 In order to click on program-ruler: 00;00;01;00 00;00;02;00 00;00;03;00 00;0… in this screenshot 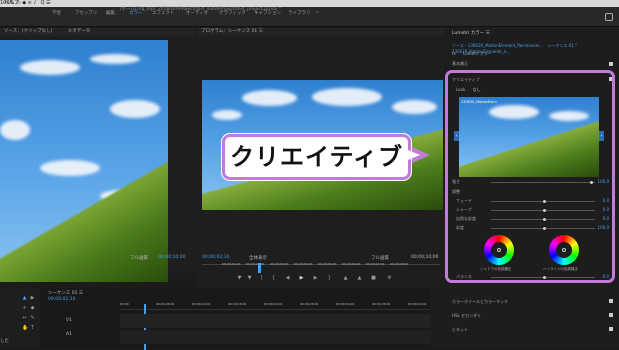, I will do `click(321, 267)`.